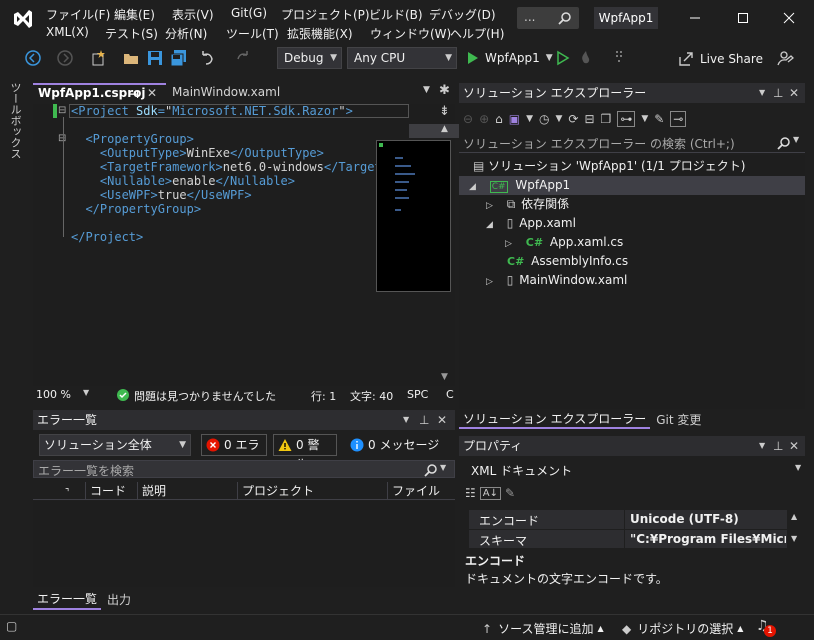 Image resolution: width=814 pixels, height=640 pixels. I want to click on menu-debug: デバッグ(D), so click(462, 14).